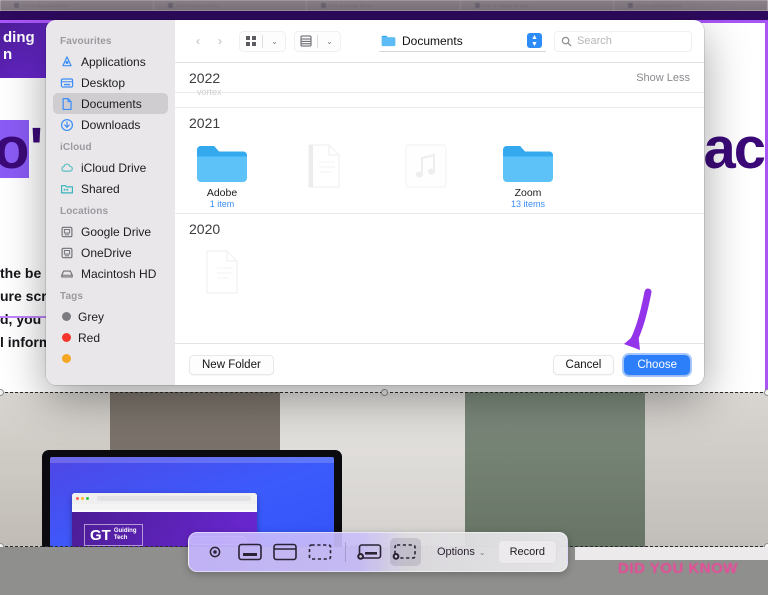 Image resolution: width=768 pixels, height=595 pixels. I want to click on sidebar-tag-red: Red, so click(110, 337).